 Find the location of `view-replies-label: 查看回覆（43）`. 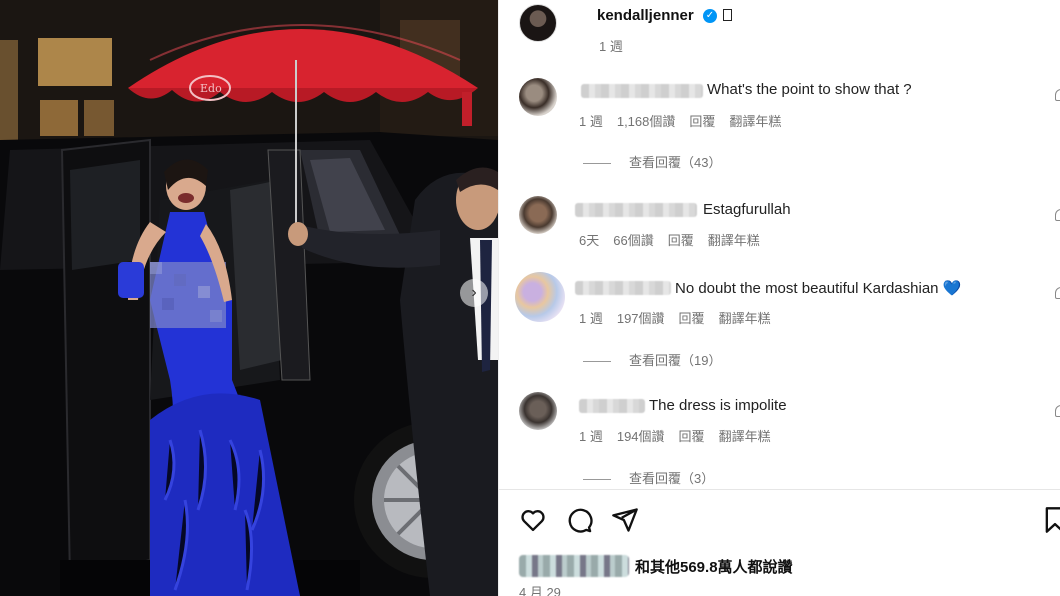

view-replies-label: 查看回覆（43） is located at coordinates (675, 162).